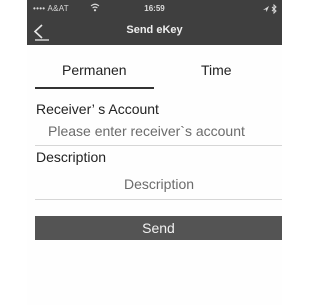 Image resolution: width=320 pixels, height=305 pixels. What do you see at coordinates (158, 199) in the screenshot?
I see `description-divider` at bounding box center [158, 199].